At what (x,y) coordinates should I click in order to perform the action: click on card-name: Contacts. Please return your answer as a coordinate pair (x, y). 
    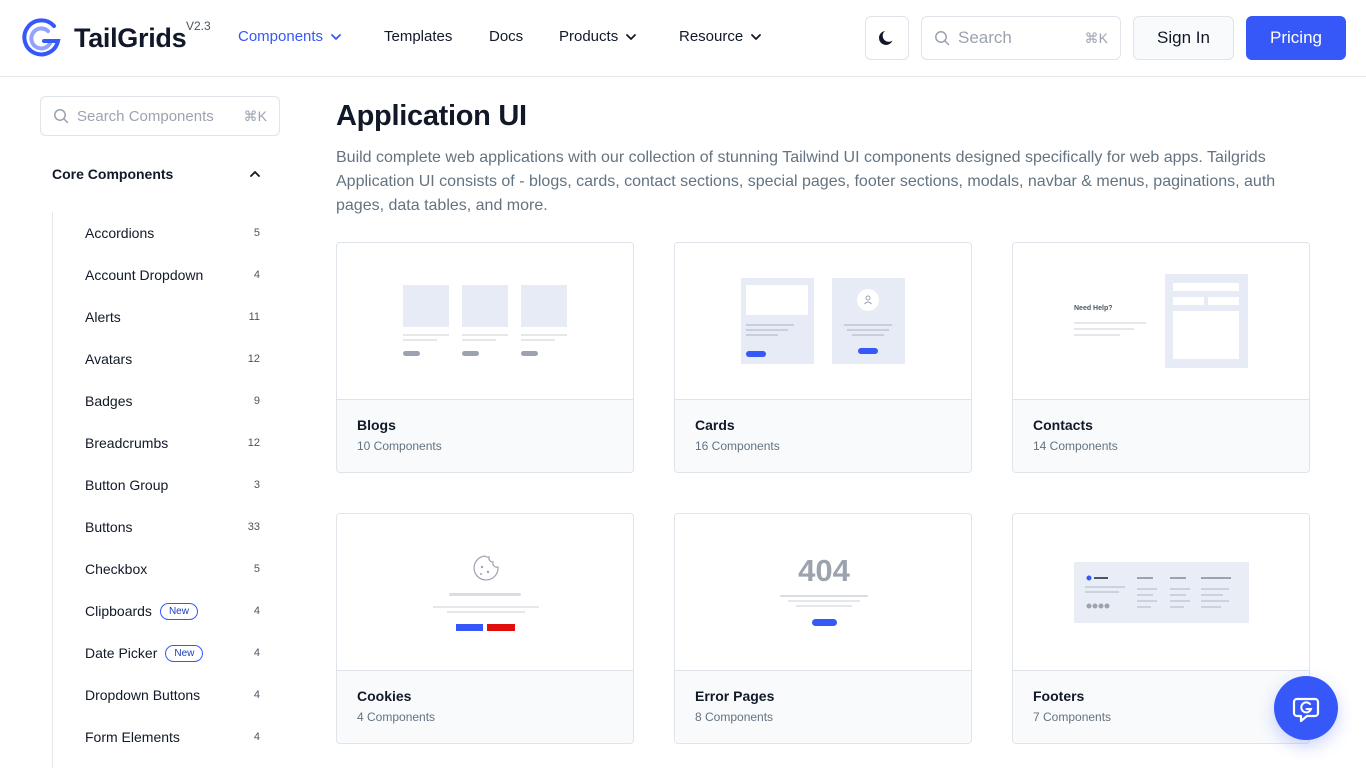
    Looking at the image, I should click on (1063, 425).